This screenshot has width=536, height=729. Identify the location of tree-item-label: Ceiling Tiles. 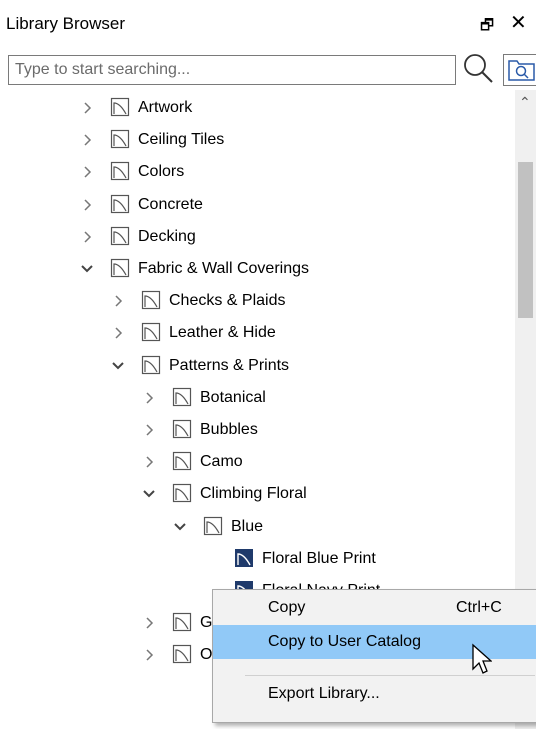
(181, 140).